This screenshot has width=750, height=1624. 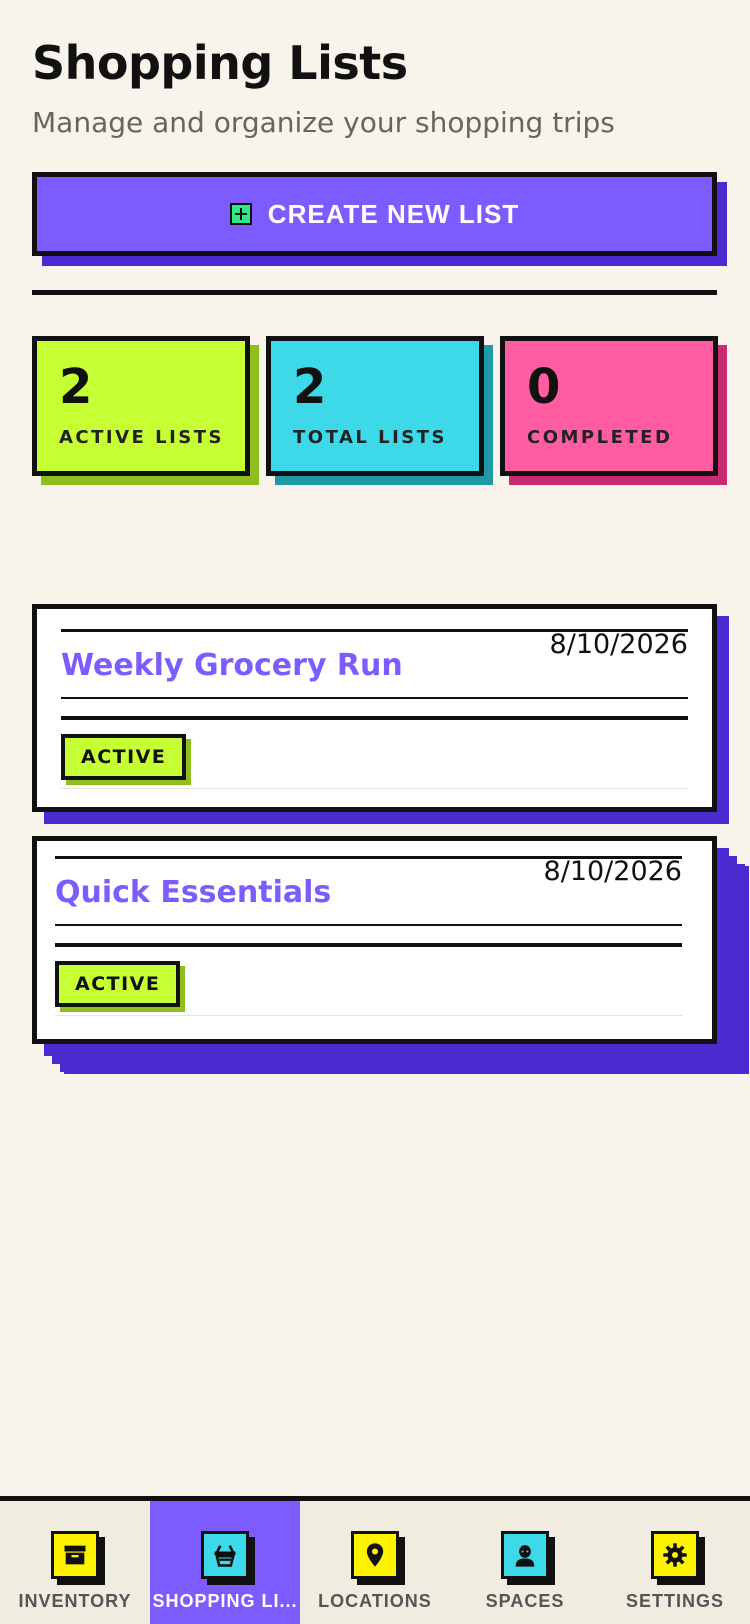 I want to click on tab-inventory: INVENTORY, so click(x=75, y=1562).